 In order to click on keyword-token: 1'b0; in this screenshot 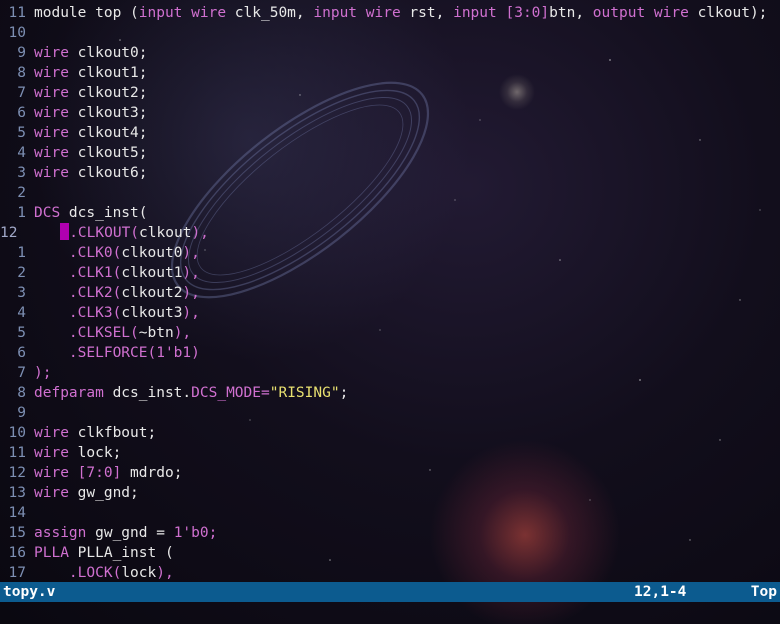, I will do `click(195, 533)`.